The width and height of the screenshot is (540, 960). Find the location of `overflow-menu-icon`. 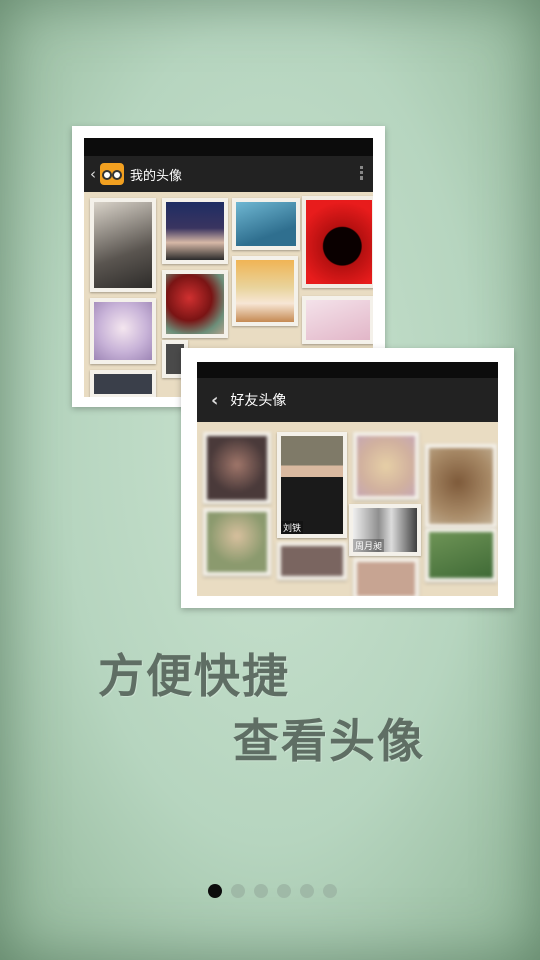

overflow-menu-icon is located at coordinates (361, 173).